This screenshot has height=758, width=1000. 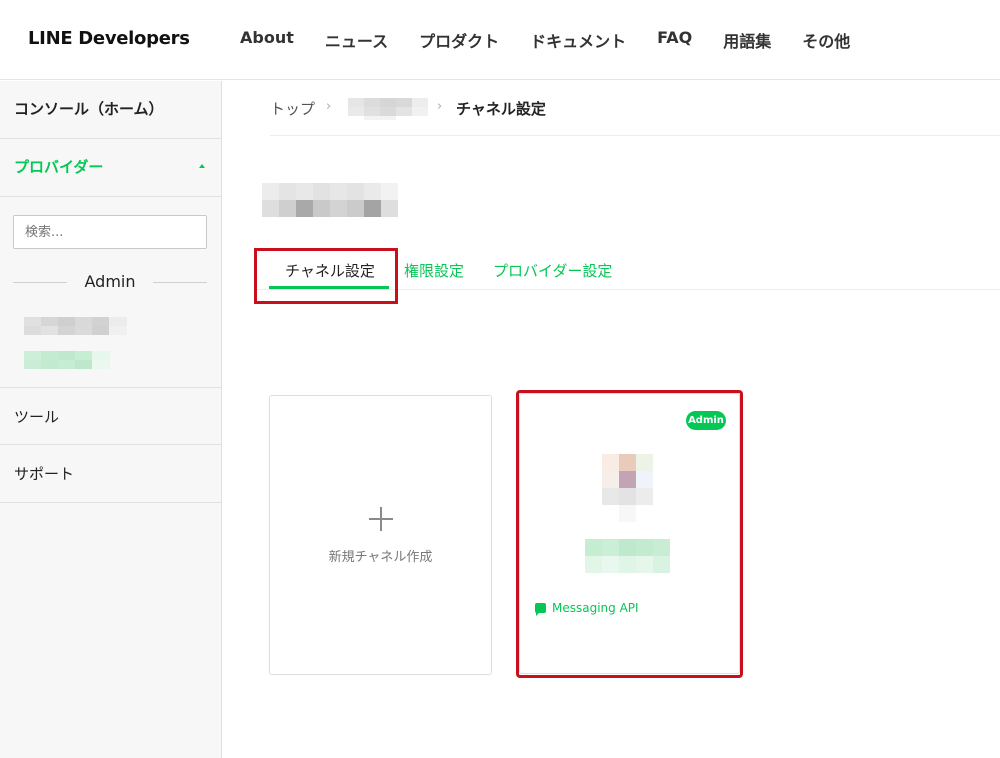 What do you see at coordinates (89, 109) in the screenshot?
I see `sidebar-item-label: コンソール（ホーム）` at bounding box center [89, 109].